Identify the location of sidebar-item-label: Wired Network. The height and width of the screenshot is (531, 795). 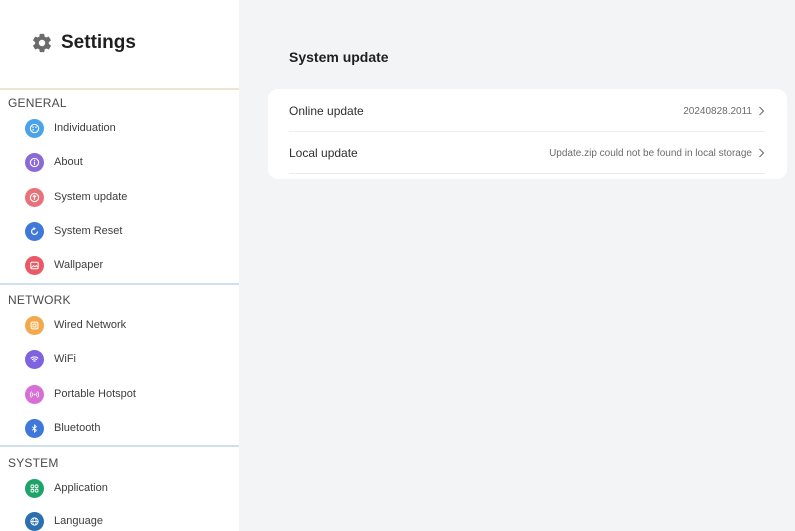
(90, 325).